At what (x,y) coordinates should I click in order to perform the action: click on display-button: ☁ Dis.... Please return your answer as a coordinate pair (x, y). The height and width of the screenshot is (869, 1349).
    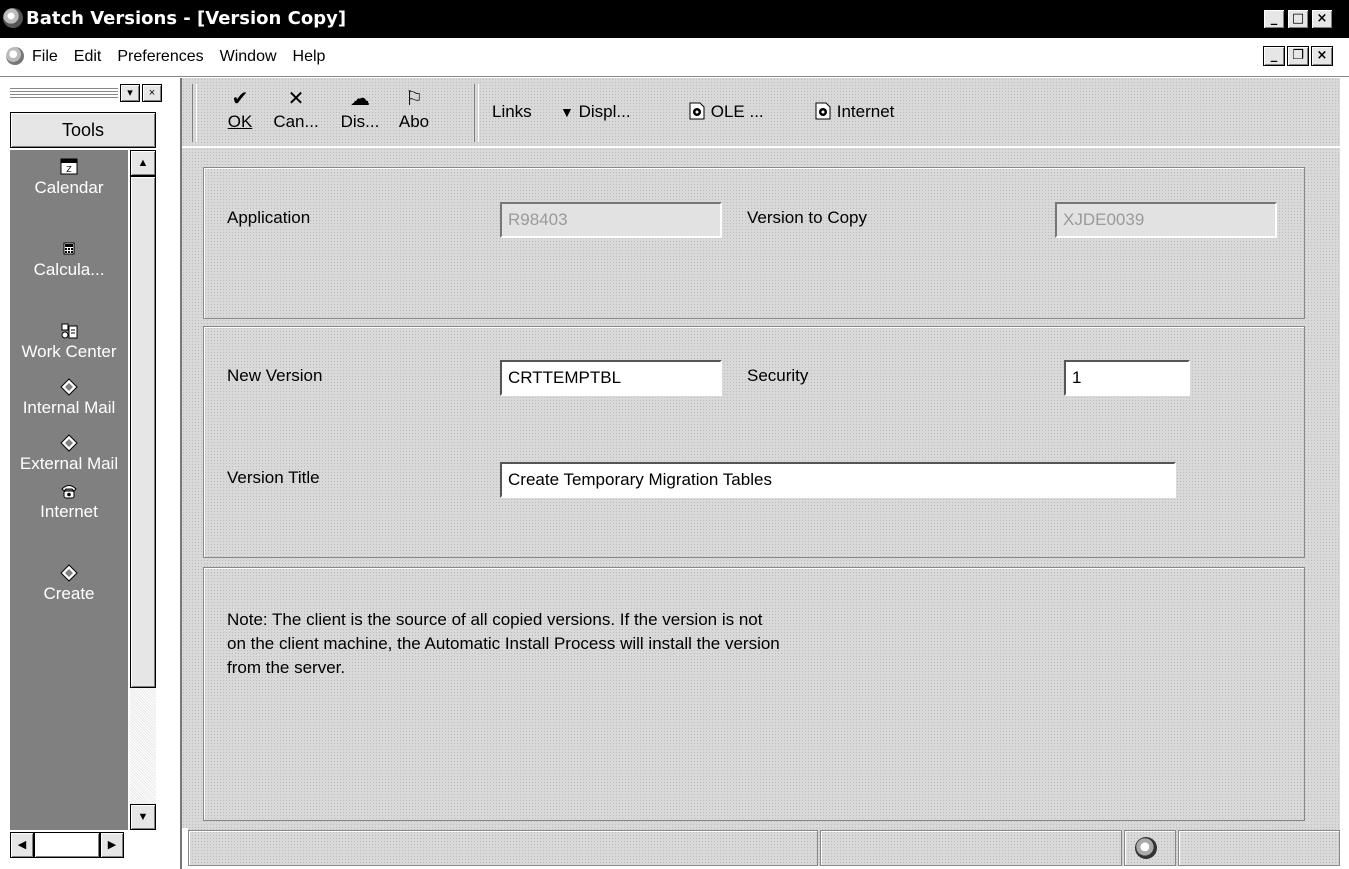
    Looking at the image, I should click on (360, 109).